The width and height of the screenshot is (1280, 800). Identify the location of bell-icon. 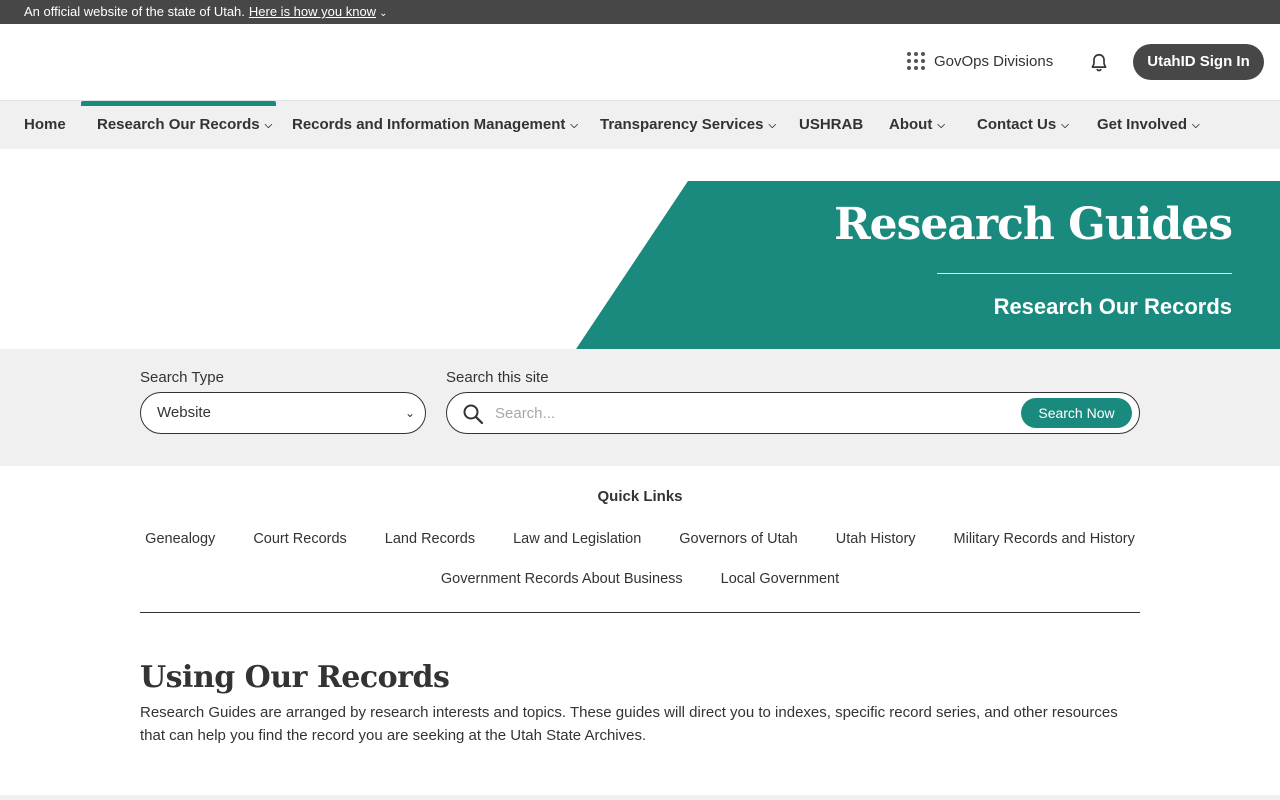
(1099, 63).